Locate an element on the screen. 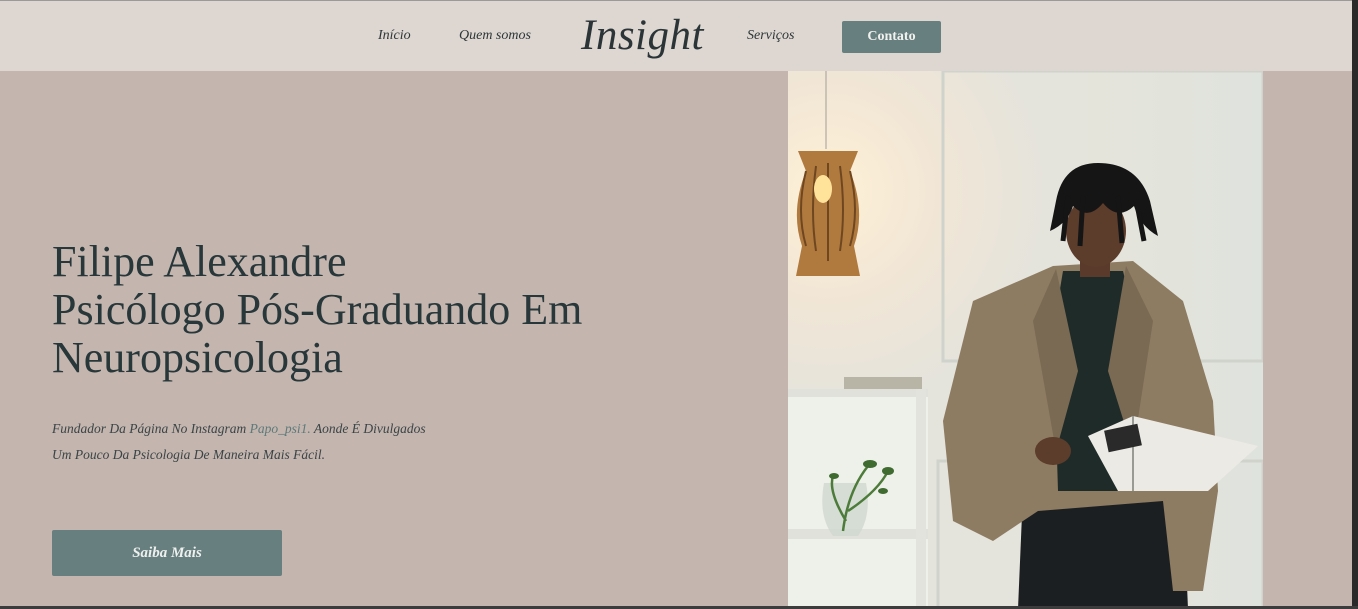 The width and height of the screenshot is (1358, 609). hero-title-line: Filipe Alexandre is located at coordinates (199, 261).